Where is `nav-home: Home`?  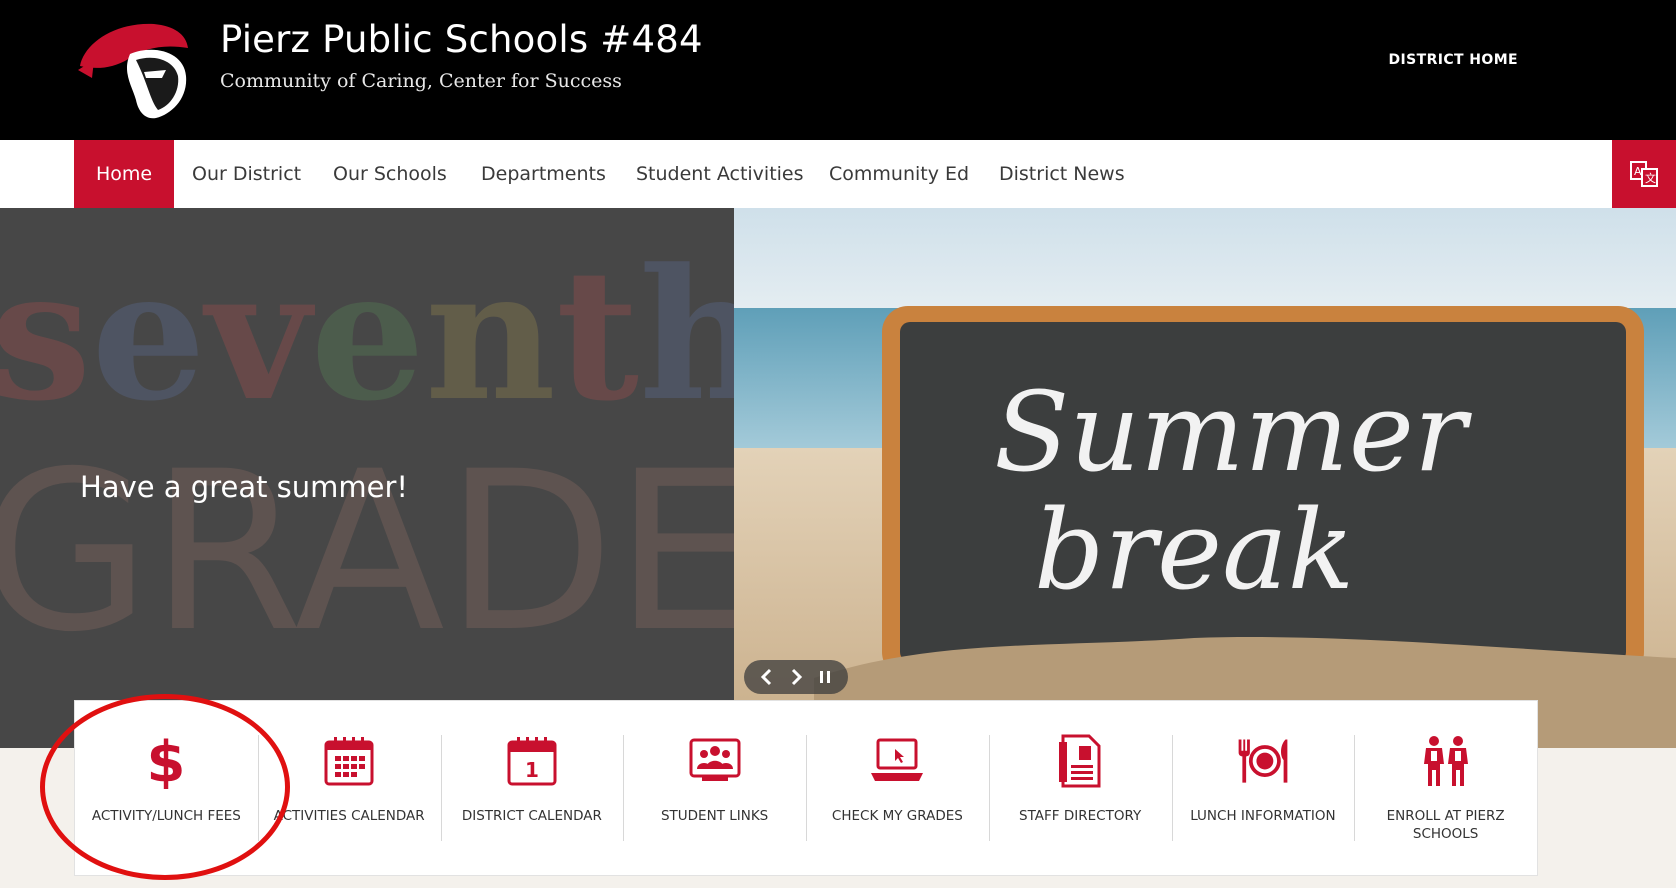
nav-home: Home is located at coordinates (124, 174).